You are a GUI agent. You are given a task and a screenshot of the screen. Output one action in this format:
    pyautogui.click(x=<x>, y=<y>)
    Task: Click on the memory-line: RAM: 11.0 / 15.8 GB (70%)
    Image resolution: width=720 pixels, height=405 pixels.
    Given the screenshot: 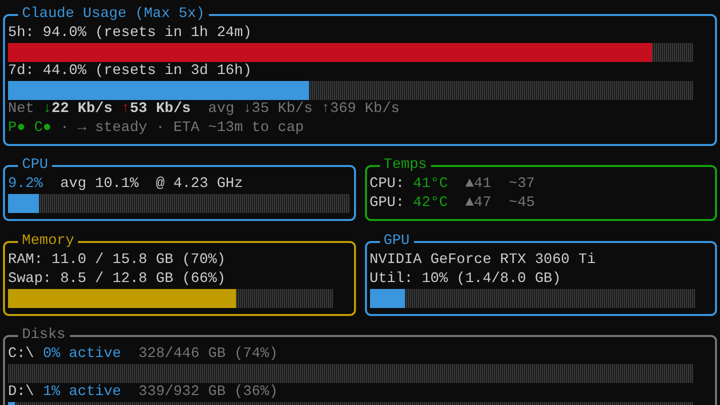 What is the action you would take?
    pyautogui.click(x=117, y=260)
    